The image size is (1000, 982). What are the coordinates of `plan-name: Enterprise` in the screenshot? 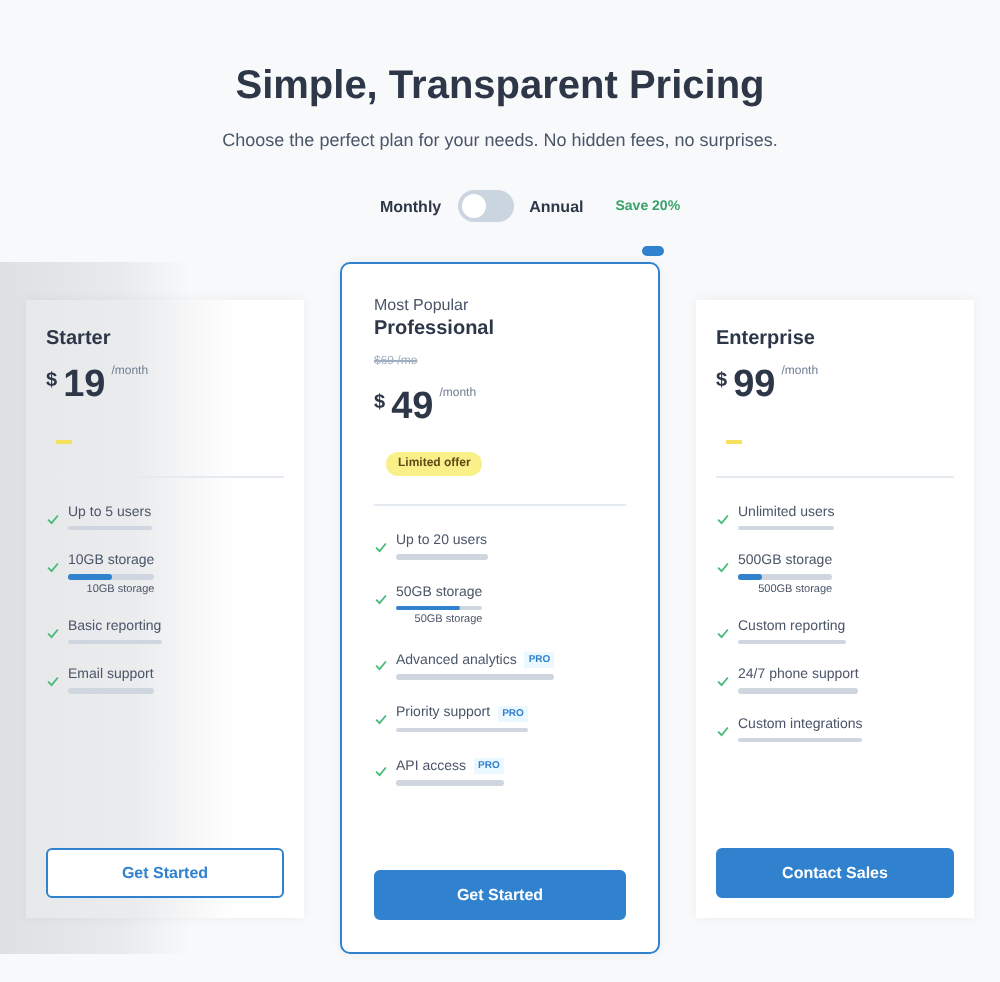 It's located at (766, 338).